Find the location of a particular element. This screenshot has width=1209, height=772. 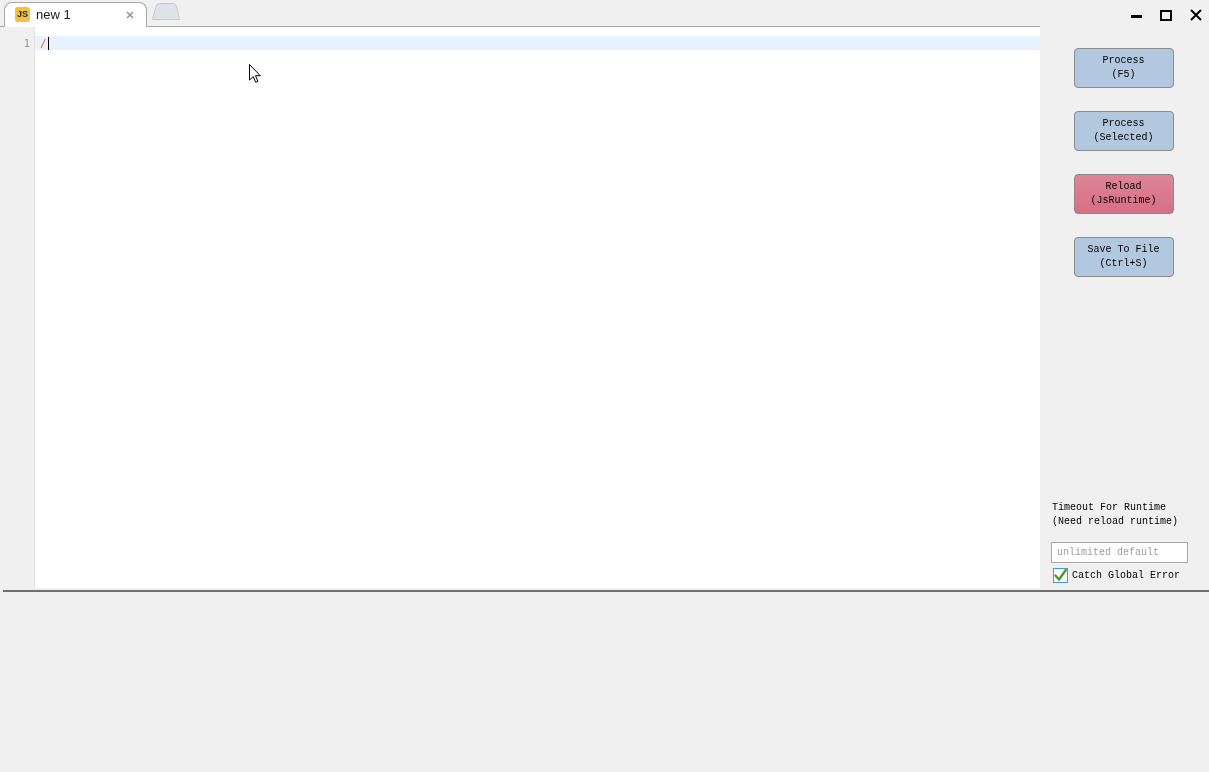

line-number: 1 is located at coordinates (26, 43).